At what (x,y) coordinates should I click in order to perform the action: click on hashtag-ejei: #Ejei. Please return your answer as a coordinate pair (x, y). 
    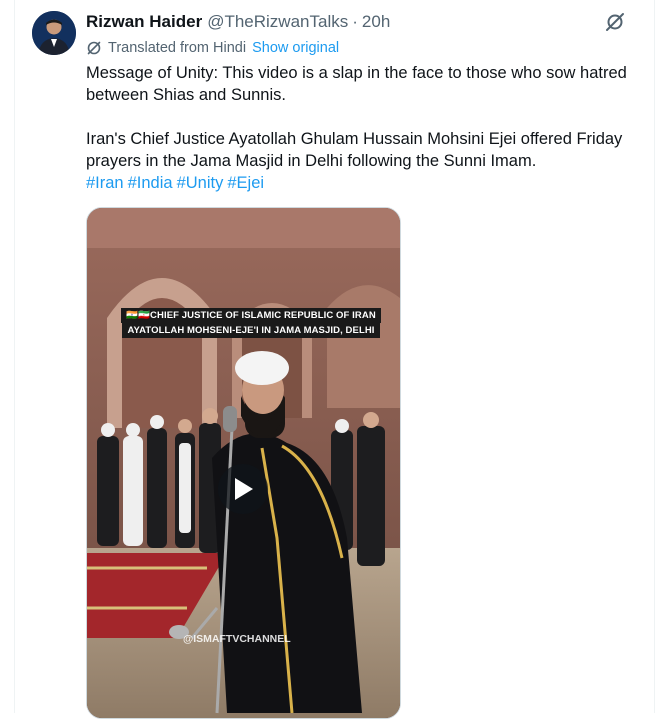
    Looking at the image, I should click on (245, 183).